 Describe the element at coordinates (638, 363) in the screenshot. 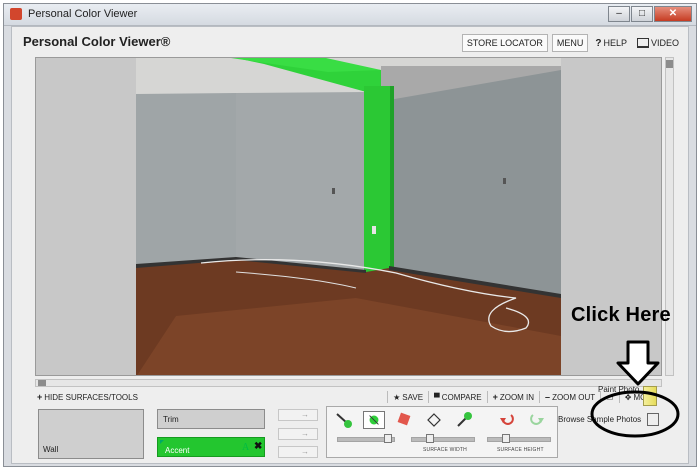

I see `down-arrow-icon` at that location.